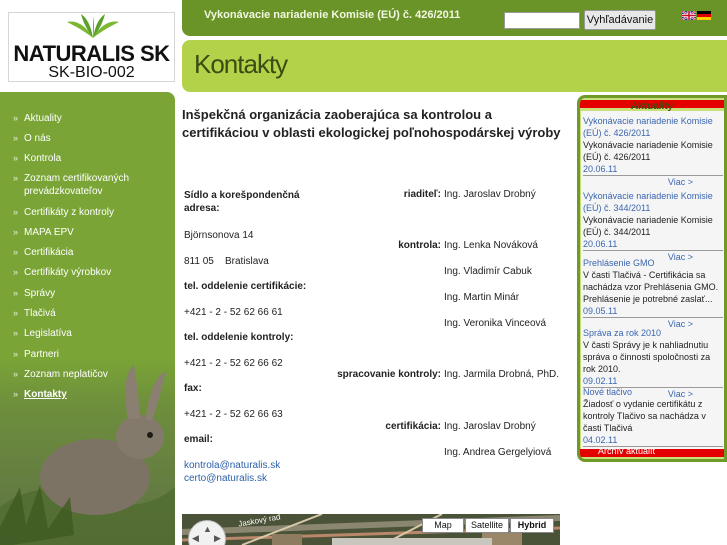 The height and width of the screenshot is (545, 727). What do you see at coordinates (207, 529) in the screenshot?
I see `pan-up-icon: ▲` at bounding box center [207, 529].